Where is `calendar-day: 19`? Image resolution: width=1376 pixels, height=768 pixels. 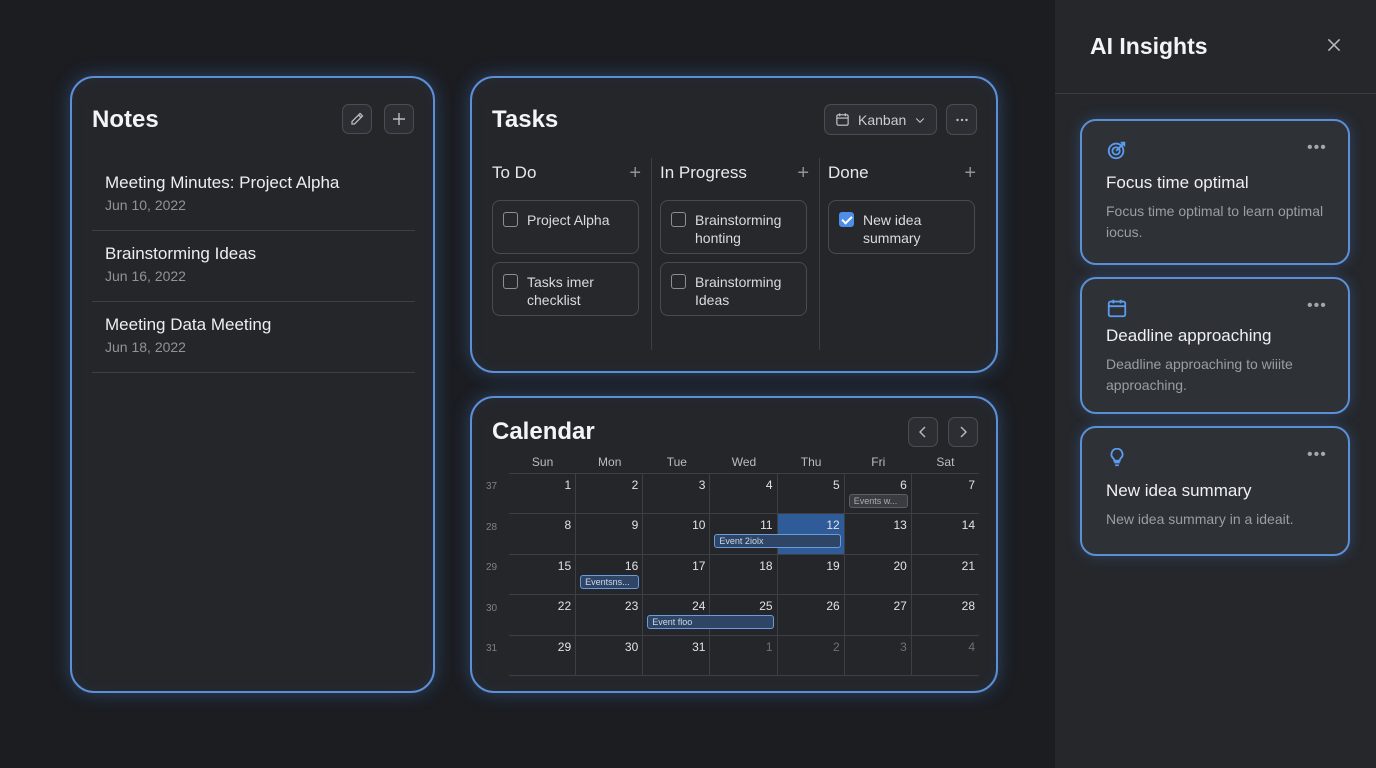
calendar-day: 19 is located at coordinates (811, 575).